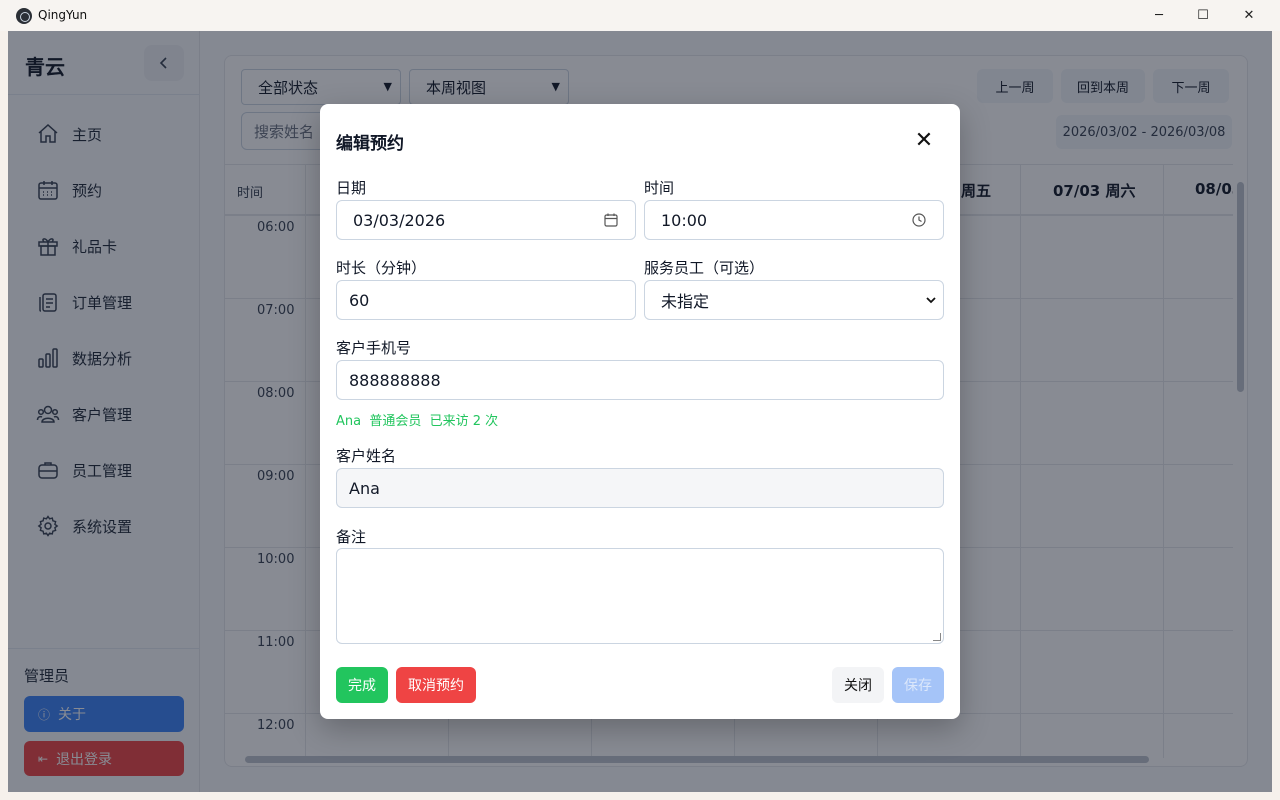 This screenshot has height=800, width=1280. Describe the element at coordinates (858, 685) in the screenshot. I see `close-dialog-button: 关闭` at that location.